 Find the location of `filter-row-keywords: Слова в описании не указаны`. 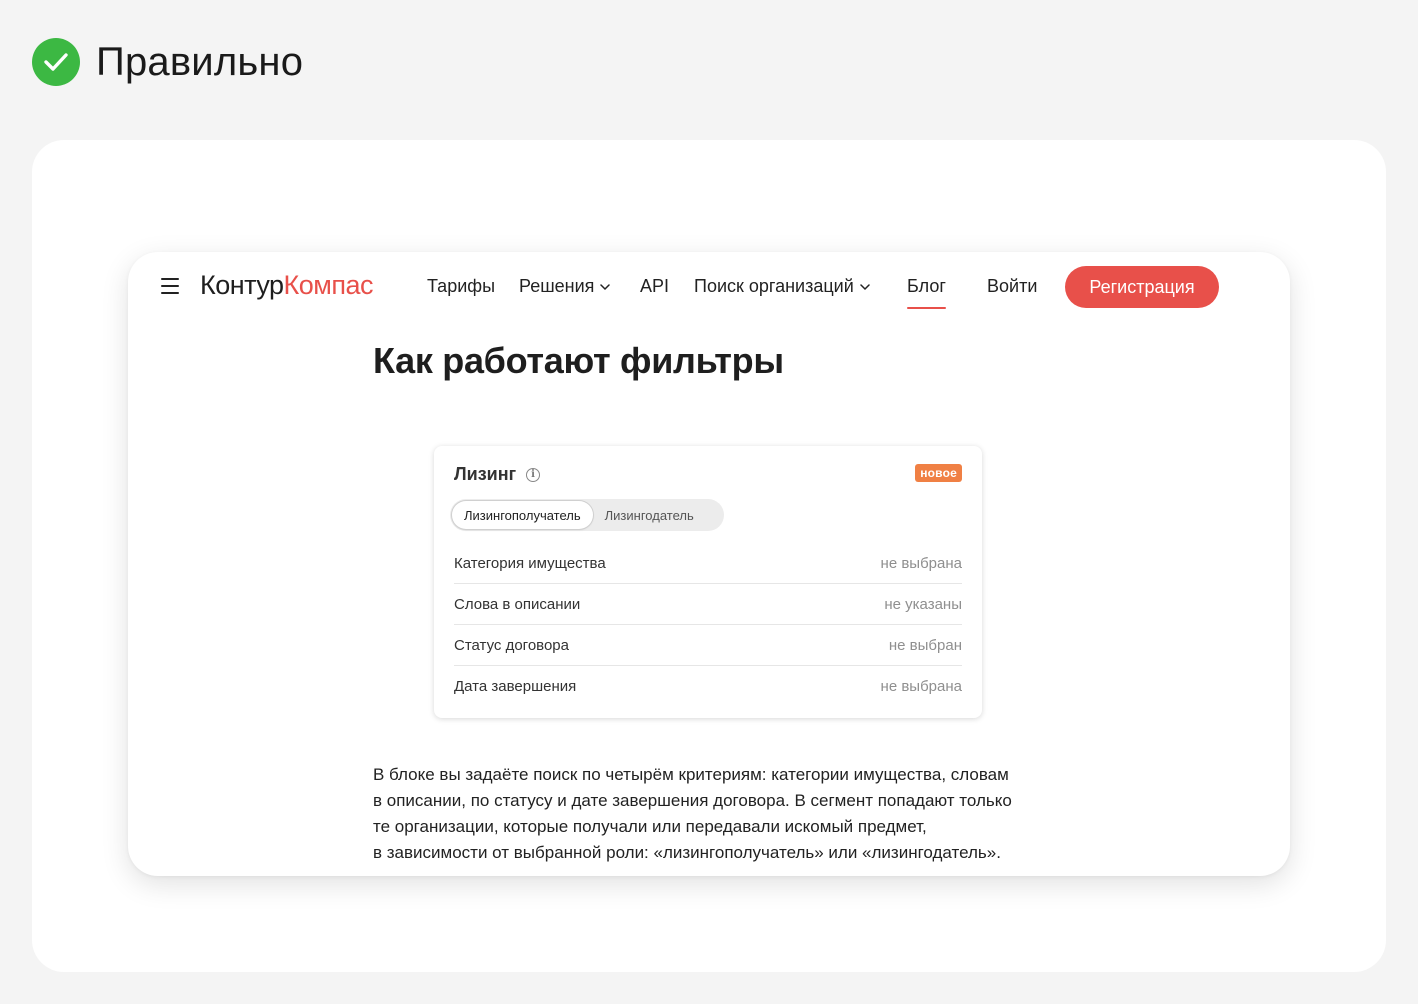

filter-row-keywords: Слова в описании не указаны is located at coordinates (708, 604).